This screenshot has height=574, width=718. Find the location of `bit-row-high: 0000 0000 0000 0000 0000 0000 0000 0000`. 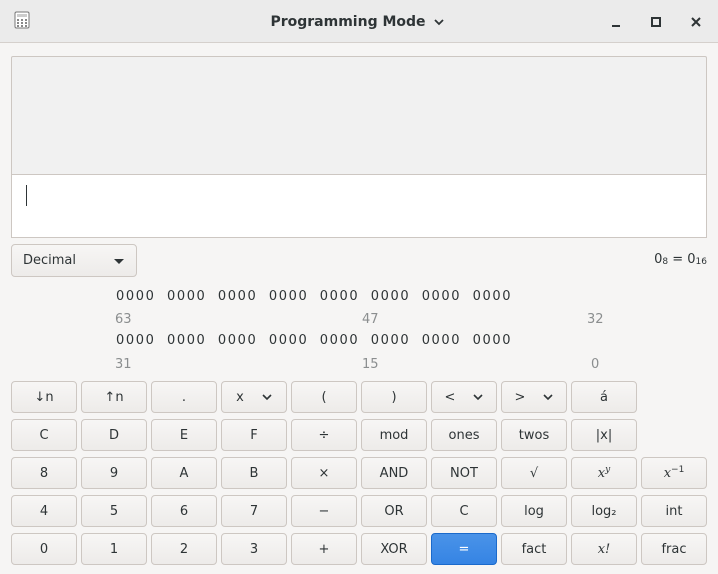

bit-row-high: 0000 0000 0000 0000 0000 0000 0000 0000 is located at coordinates (314, 296).